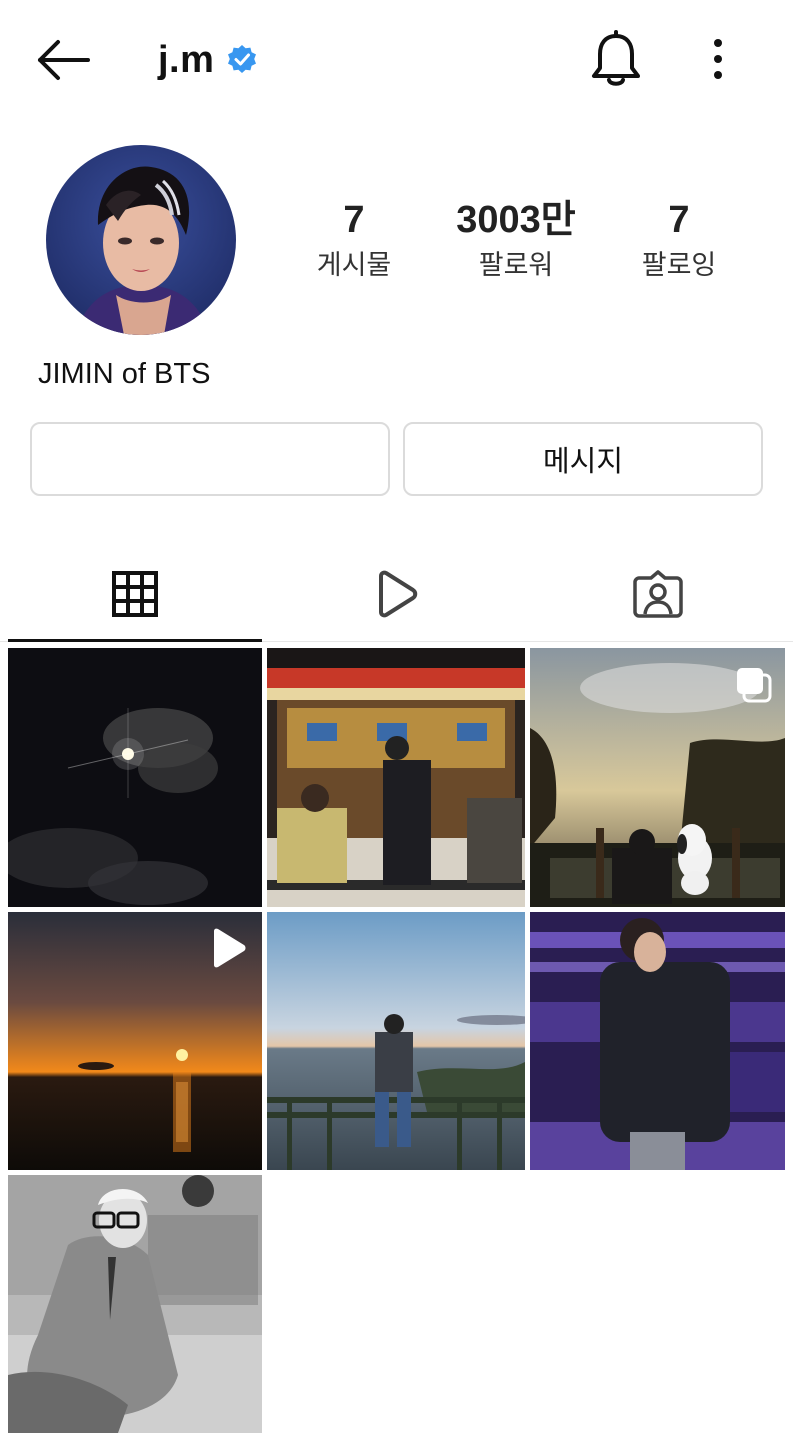 This screenshot has height=1440, width=793. Describe the element at coordinates (354, 242) in the screenshot. I see `stat-posts: 7 게시물` at that location.